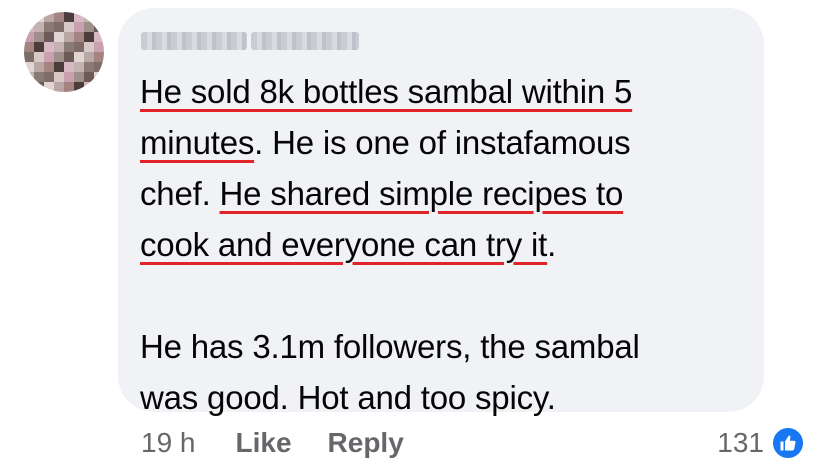  Describe the element at coordinates (390, 346) in the screenshot. I see `comment-text-segment: He has 3.1m followers, the sambal` at that location.